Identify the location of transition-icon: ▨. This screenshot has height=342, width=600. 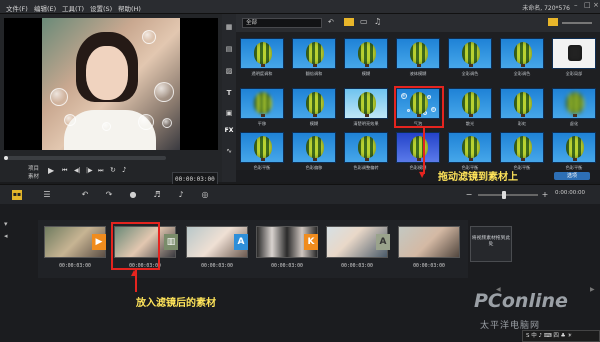
(229, 71).